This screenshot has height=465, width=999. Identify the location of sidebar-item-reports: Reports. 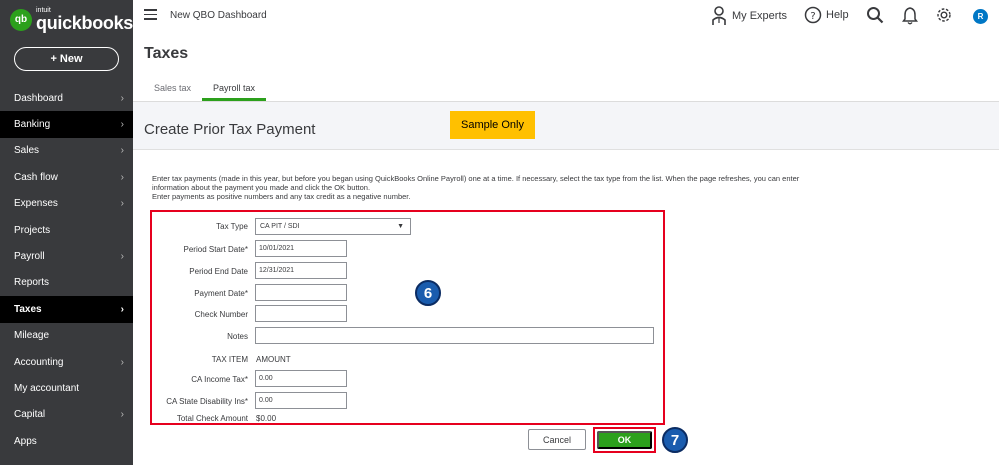
(66, 283).